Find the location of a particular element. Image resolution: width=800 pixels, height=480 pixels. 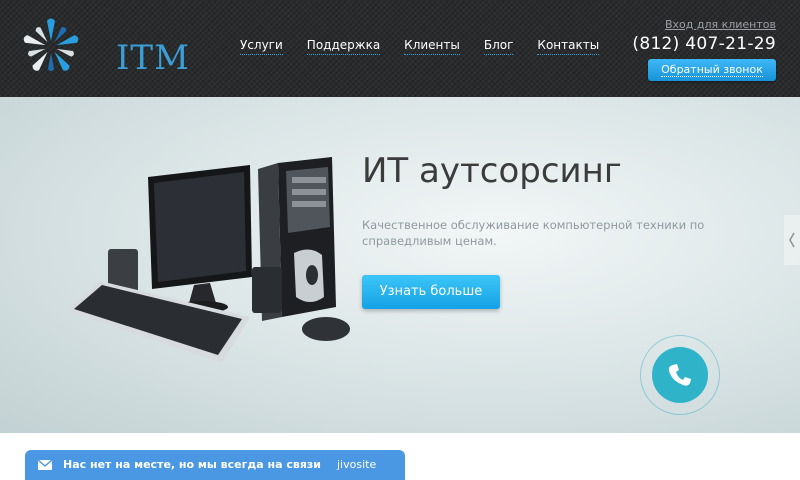

learn-more-button: Узнать больше is located at coordinates (431, 292).